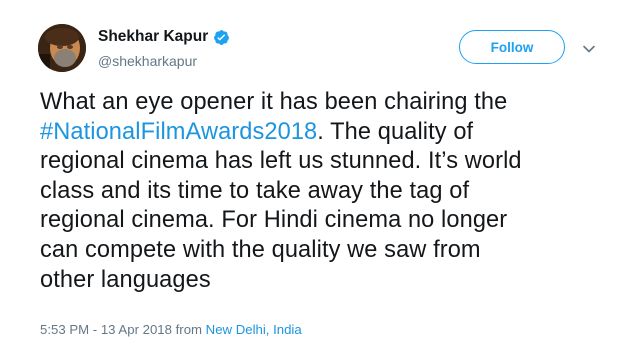 The width and height of the screenshot is (620, 354). I want to click on location-link: New Delhi, India, so click(254, 329).